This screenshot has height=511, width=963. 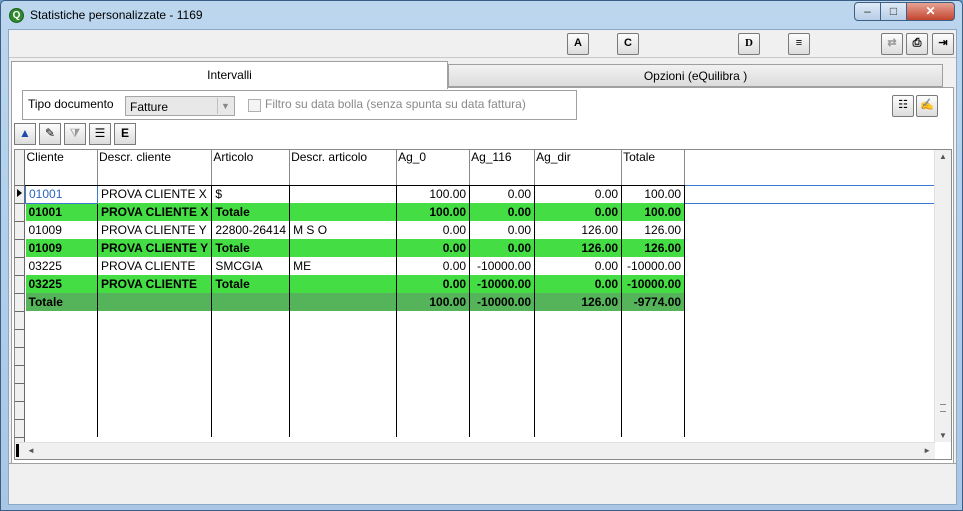 What do you see at coordinates (125, 134) in the screenshot?
I see `export-excel-icon: E` at bounding box center [125, 134].